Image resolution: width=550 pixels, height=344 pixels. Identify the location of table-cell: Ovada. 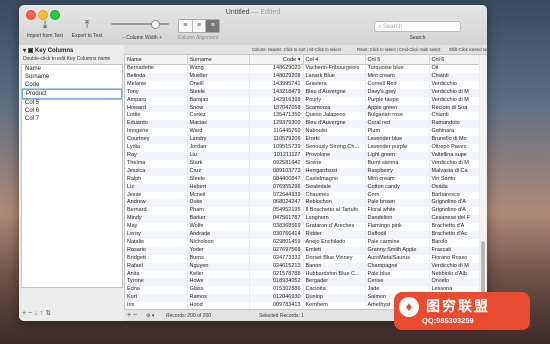
(454, 187).